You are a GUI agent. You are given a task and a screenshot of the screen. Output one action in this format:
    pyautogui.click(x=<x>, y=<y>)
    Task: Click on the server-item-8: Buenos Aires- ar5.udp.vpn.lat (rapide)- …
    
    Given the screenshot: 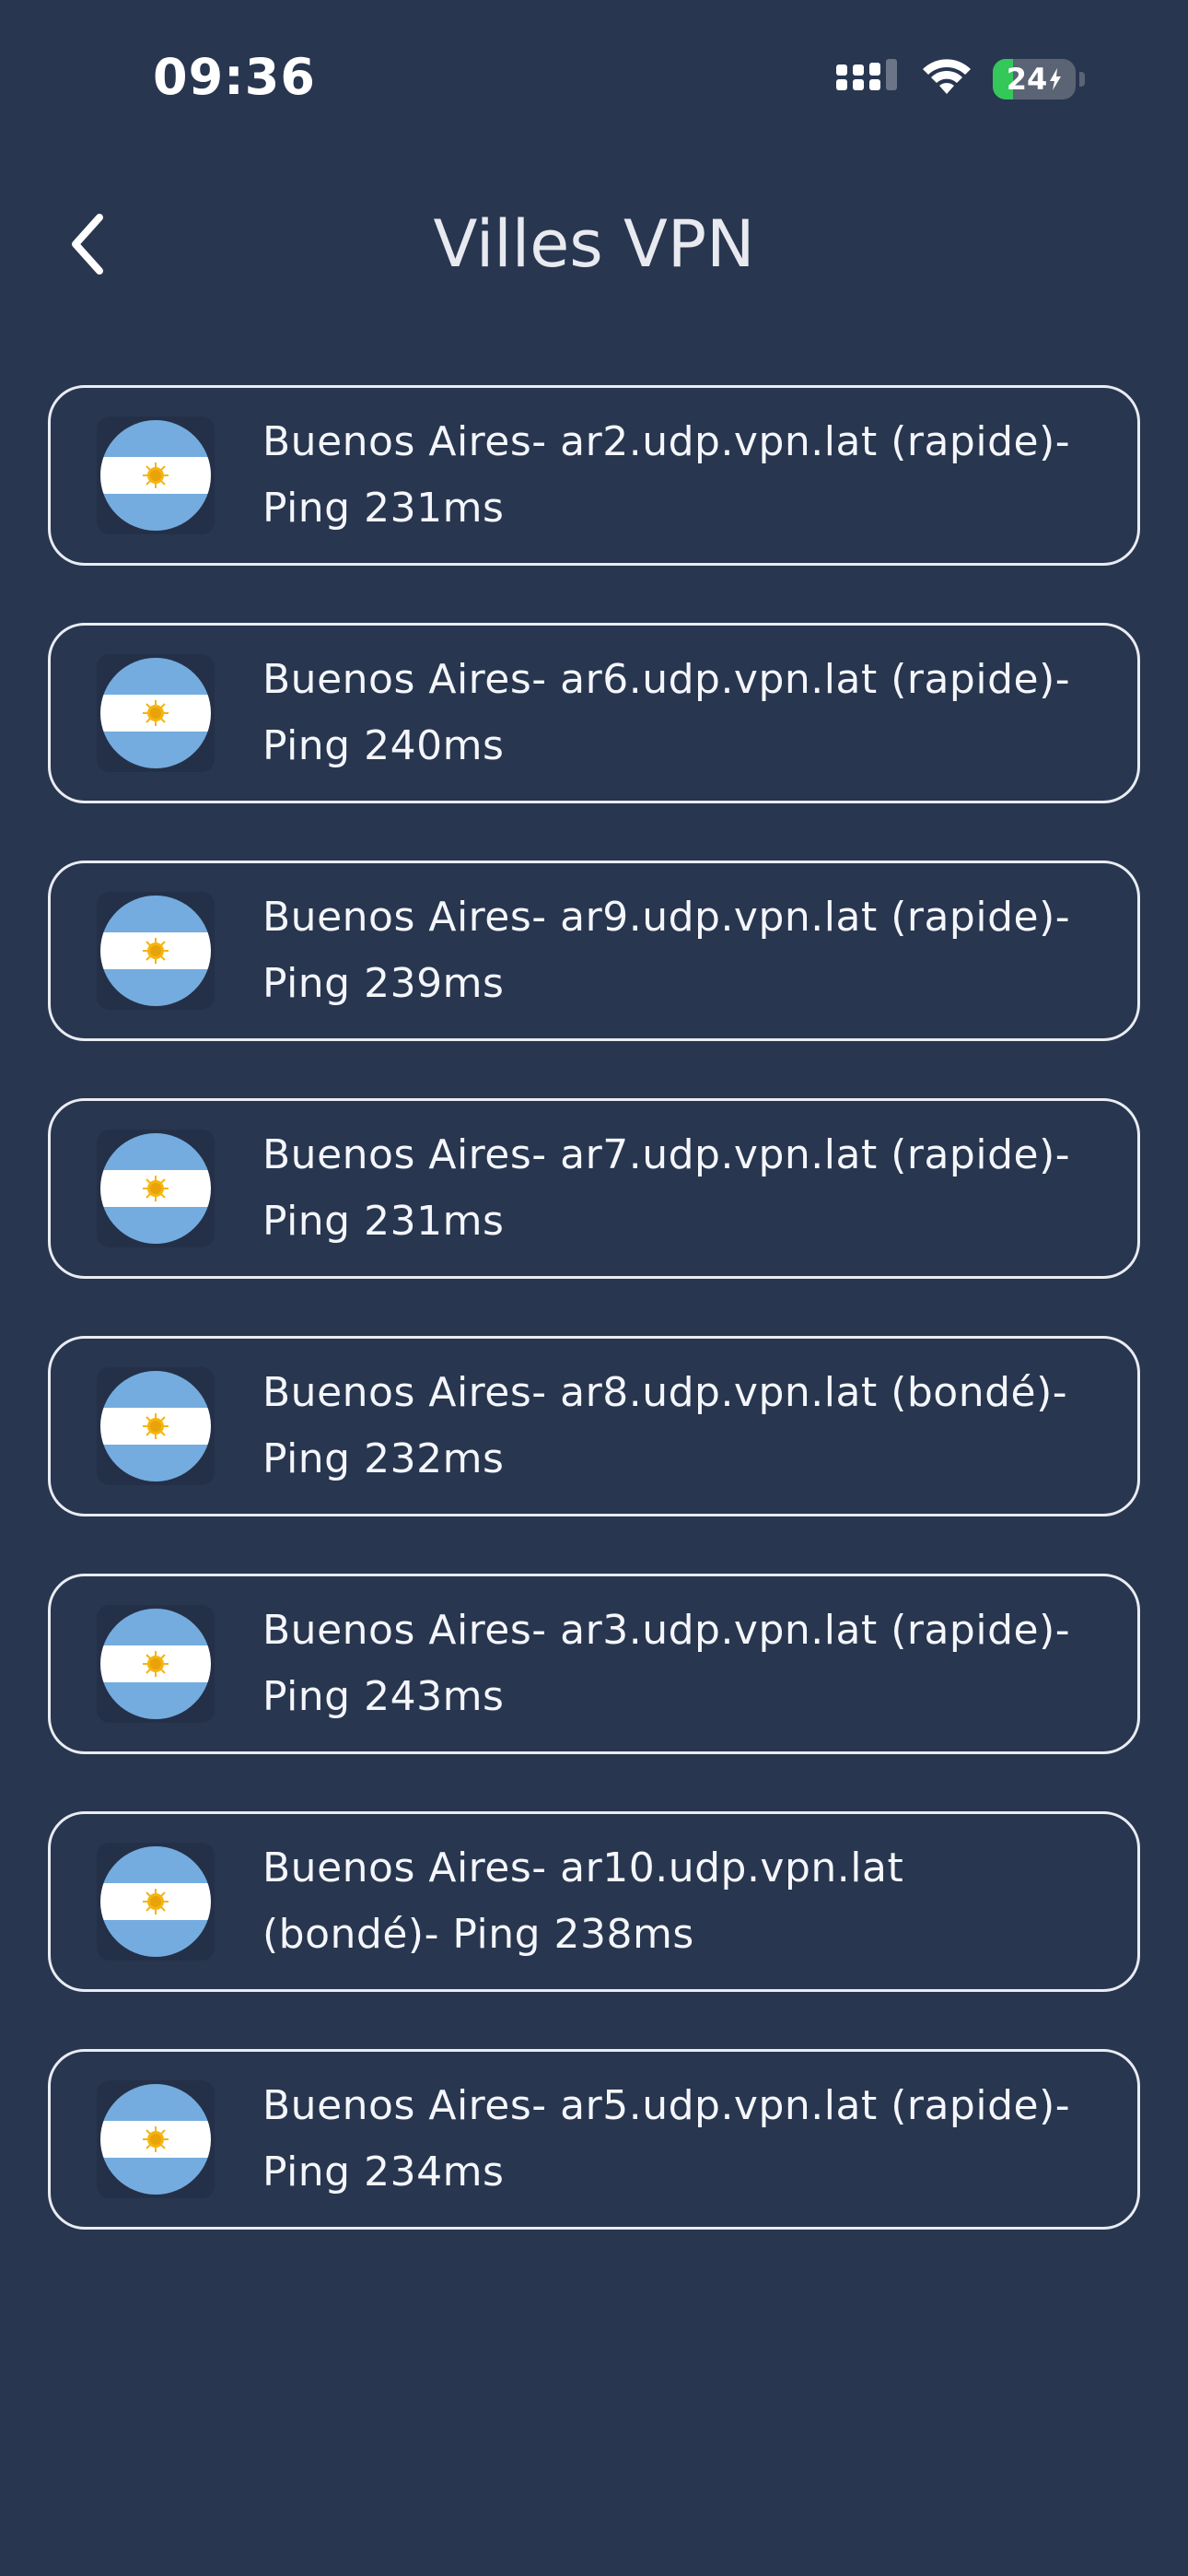 What is the action you would take?
    pyautogui.click(x=594, y=2139)
    